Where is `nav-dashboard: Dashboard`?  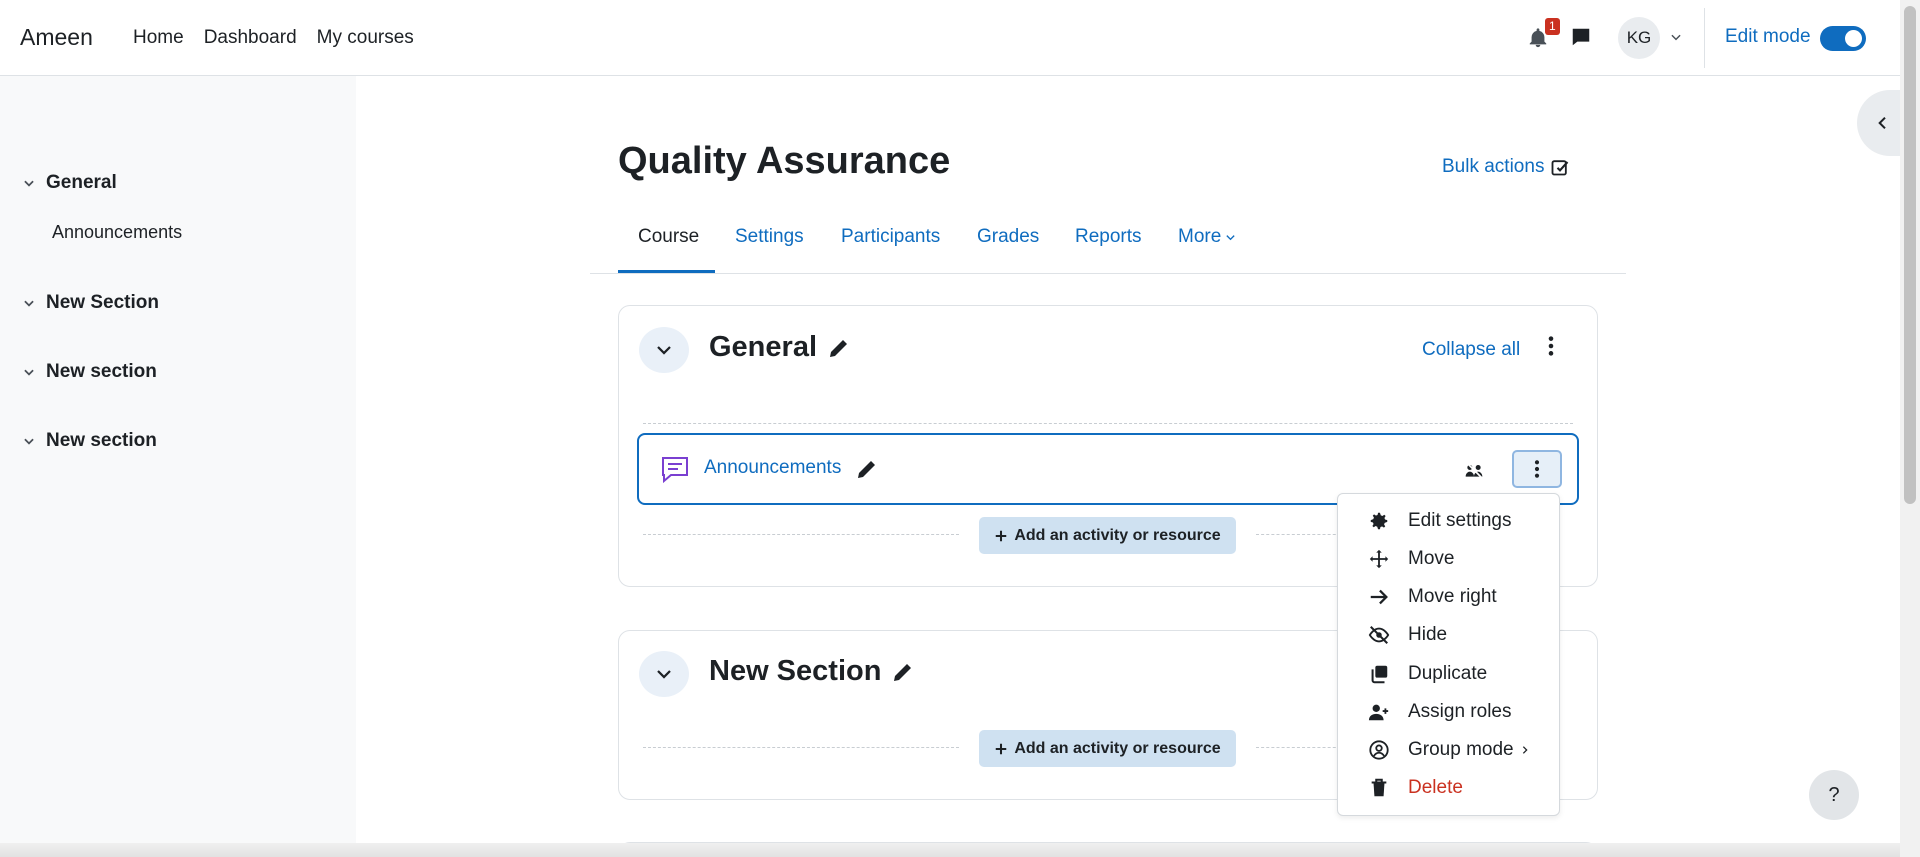 nav-dashboard: Dashboard is located at coordinates (250, 38).